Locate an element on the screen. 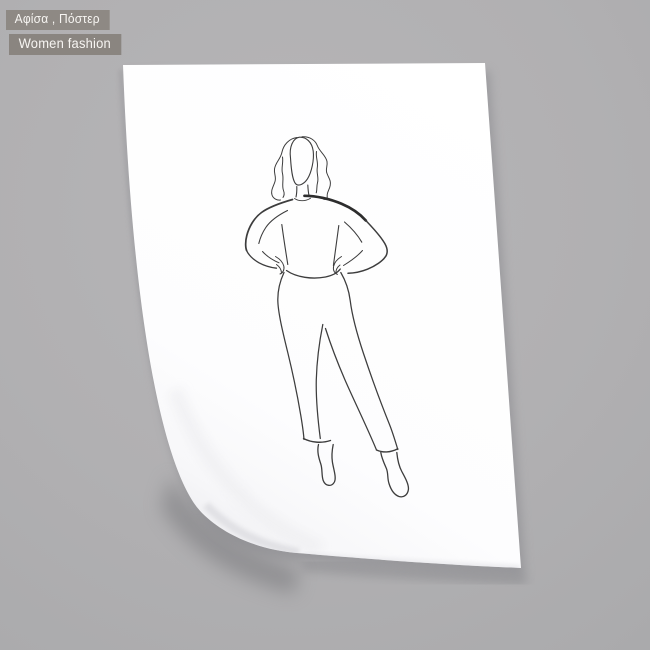 This screenshot has width=650, height=650. category-tag-greek-label: Αφίσα , Πόστερ is located at coordinates (57, 19).